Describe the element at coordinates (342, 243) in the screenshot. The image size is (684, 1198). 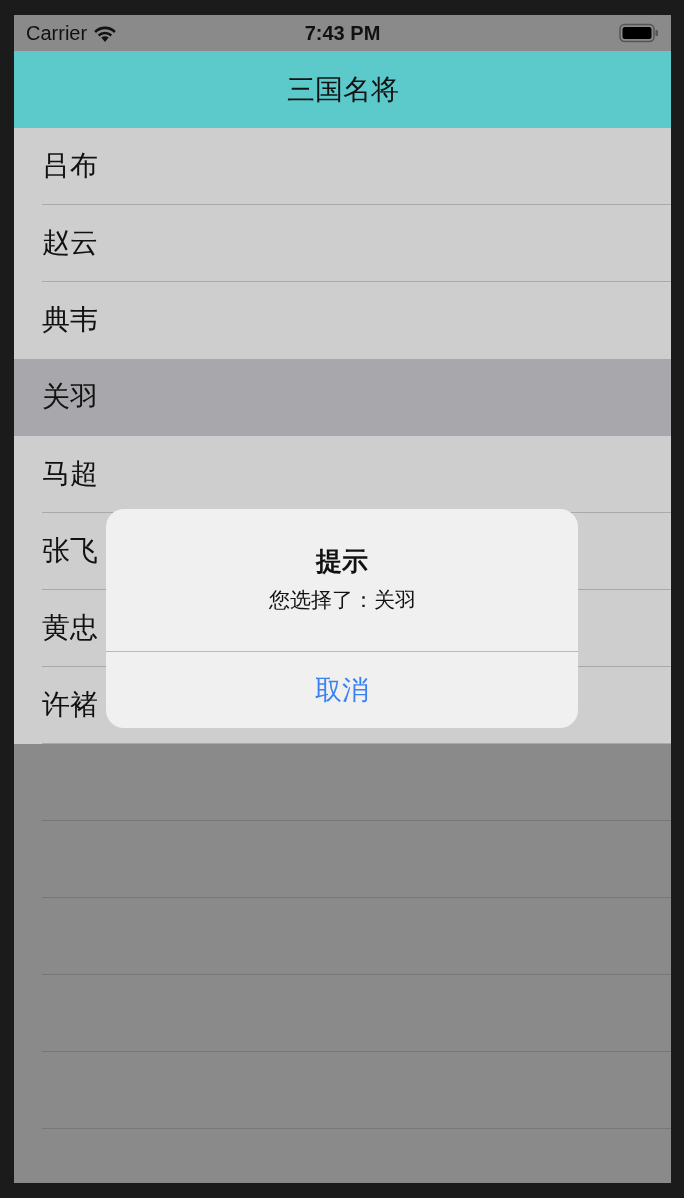
I see `list-row: 赵云` at that location.